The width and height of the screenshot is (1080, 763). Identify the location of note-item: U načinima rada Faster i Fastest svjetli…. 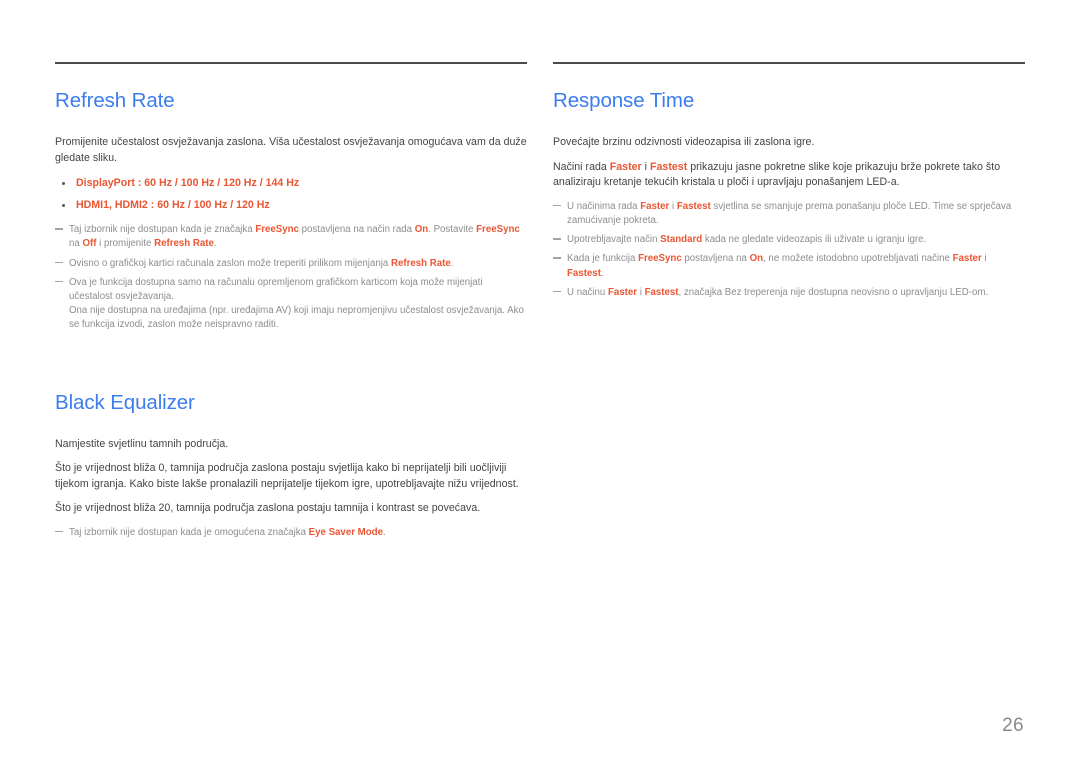
(789, 214).